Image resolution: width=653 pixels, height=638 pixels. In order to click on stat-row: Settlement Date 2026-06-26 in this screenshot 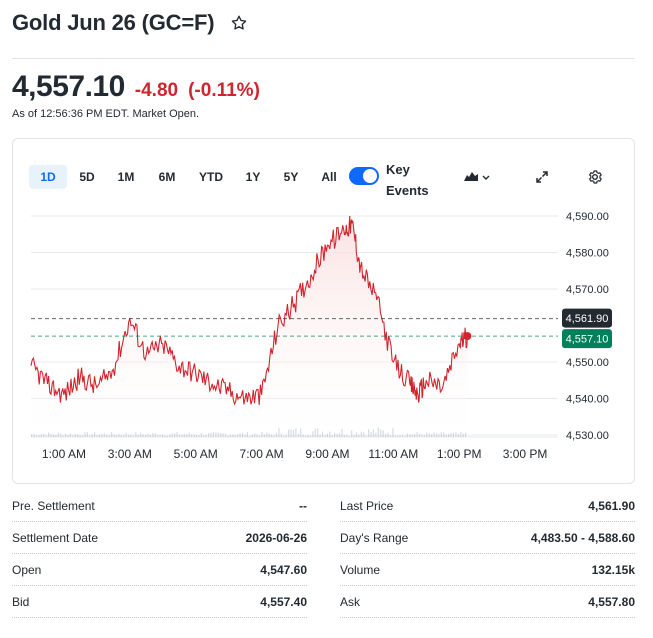, I will do `click(159, 538)`.